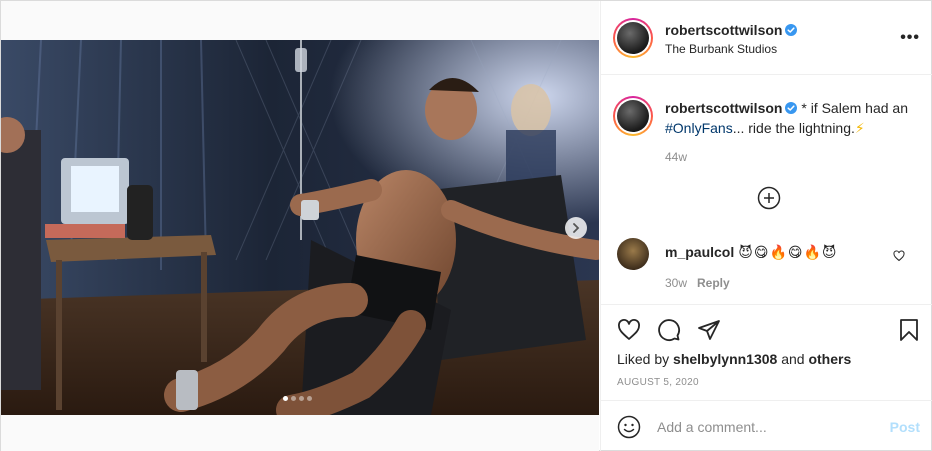  What do you see at coordinates (699, 128) in the screenshot?
I see `caption-hashtag: #OnlyFans` at bounding box center [699, 128].